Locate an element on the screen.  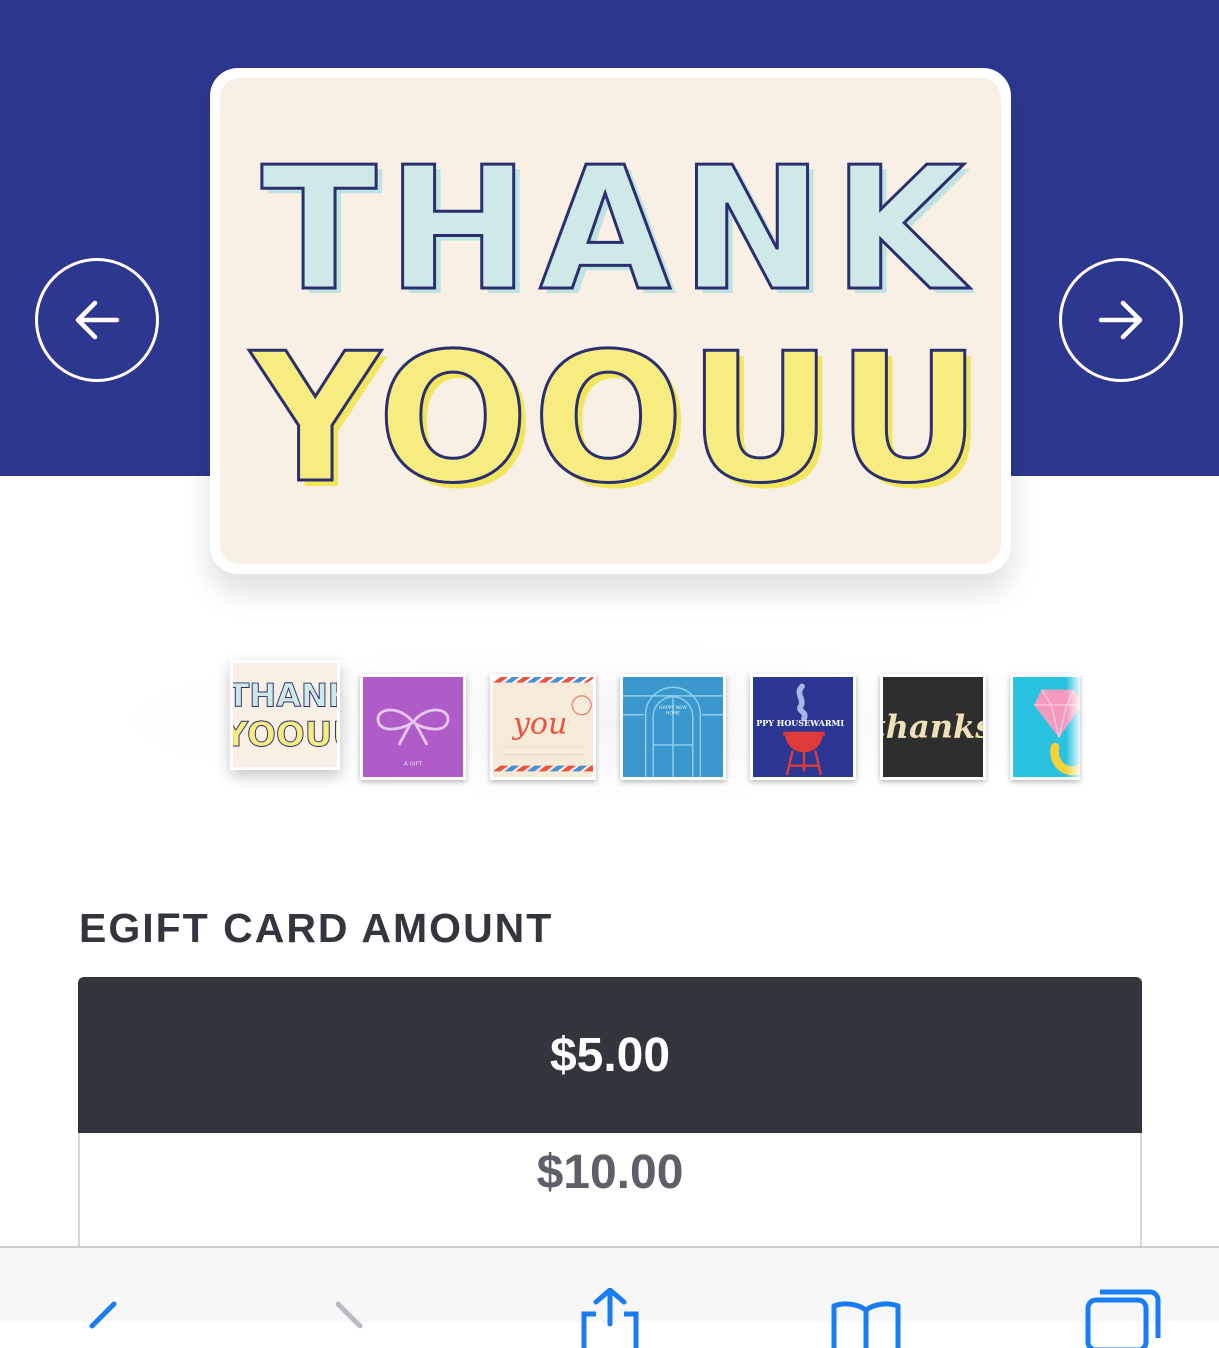
amount-label: $5.00 is located at coordinates (610, 1055).